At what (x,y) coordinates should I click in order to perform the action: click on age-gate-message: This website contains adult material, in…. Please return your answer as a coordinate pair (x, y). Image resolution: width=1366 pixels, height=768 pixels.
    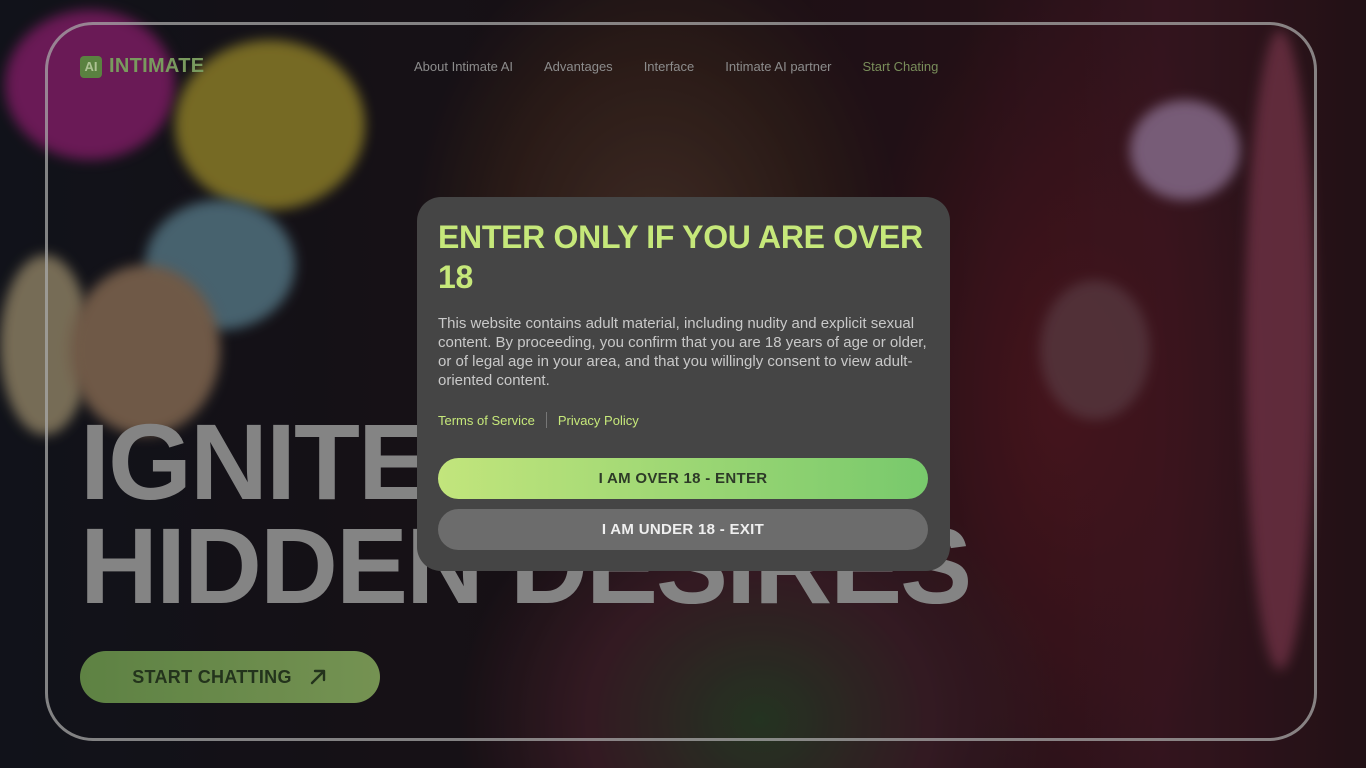
    Looking at the image, I should click on (682, 352).